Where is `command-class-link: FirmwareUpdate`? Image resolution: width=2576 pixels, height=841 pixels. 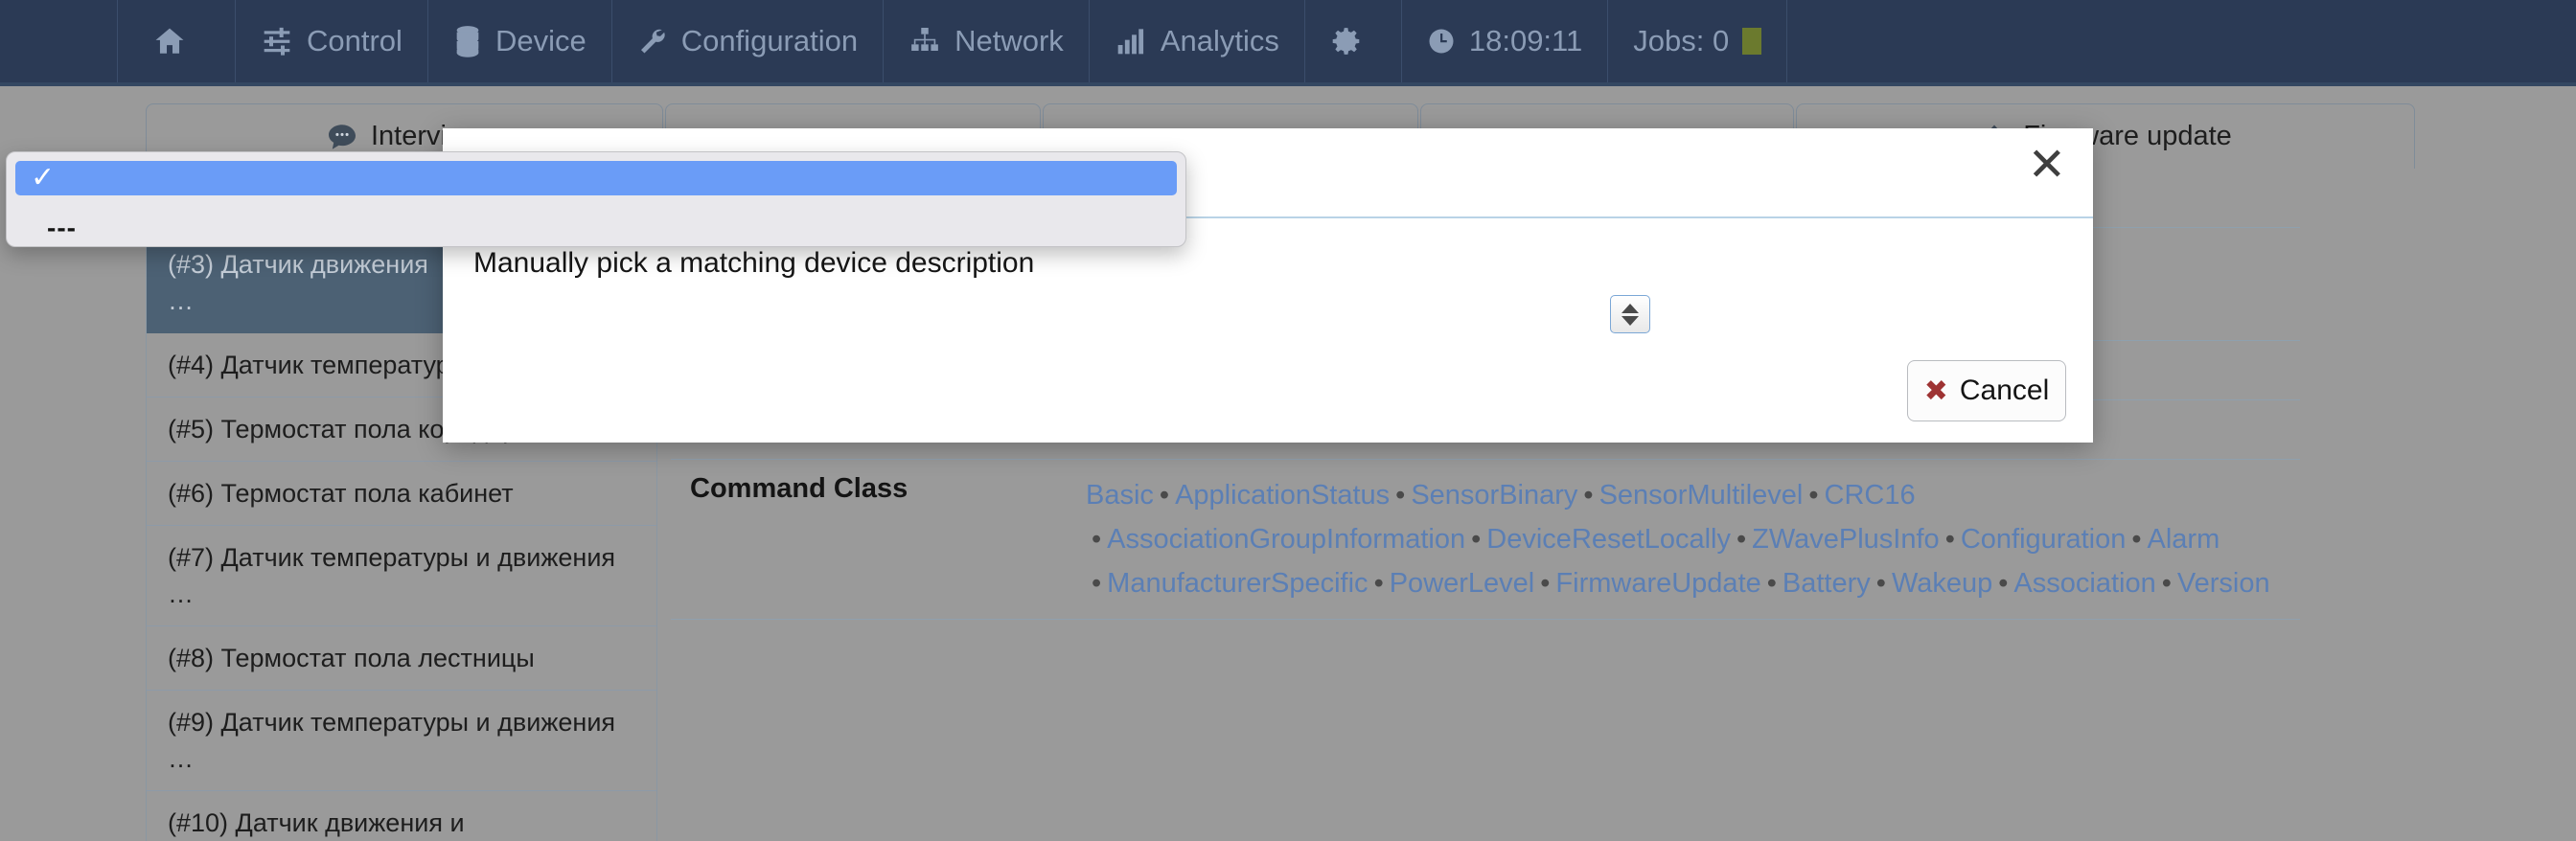
command-class-link: FirmwareUpdate is located at coordinates (1657, 583).